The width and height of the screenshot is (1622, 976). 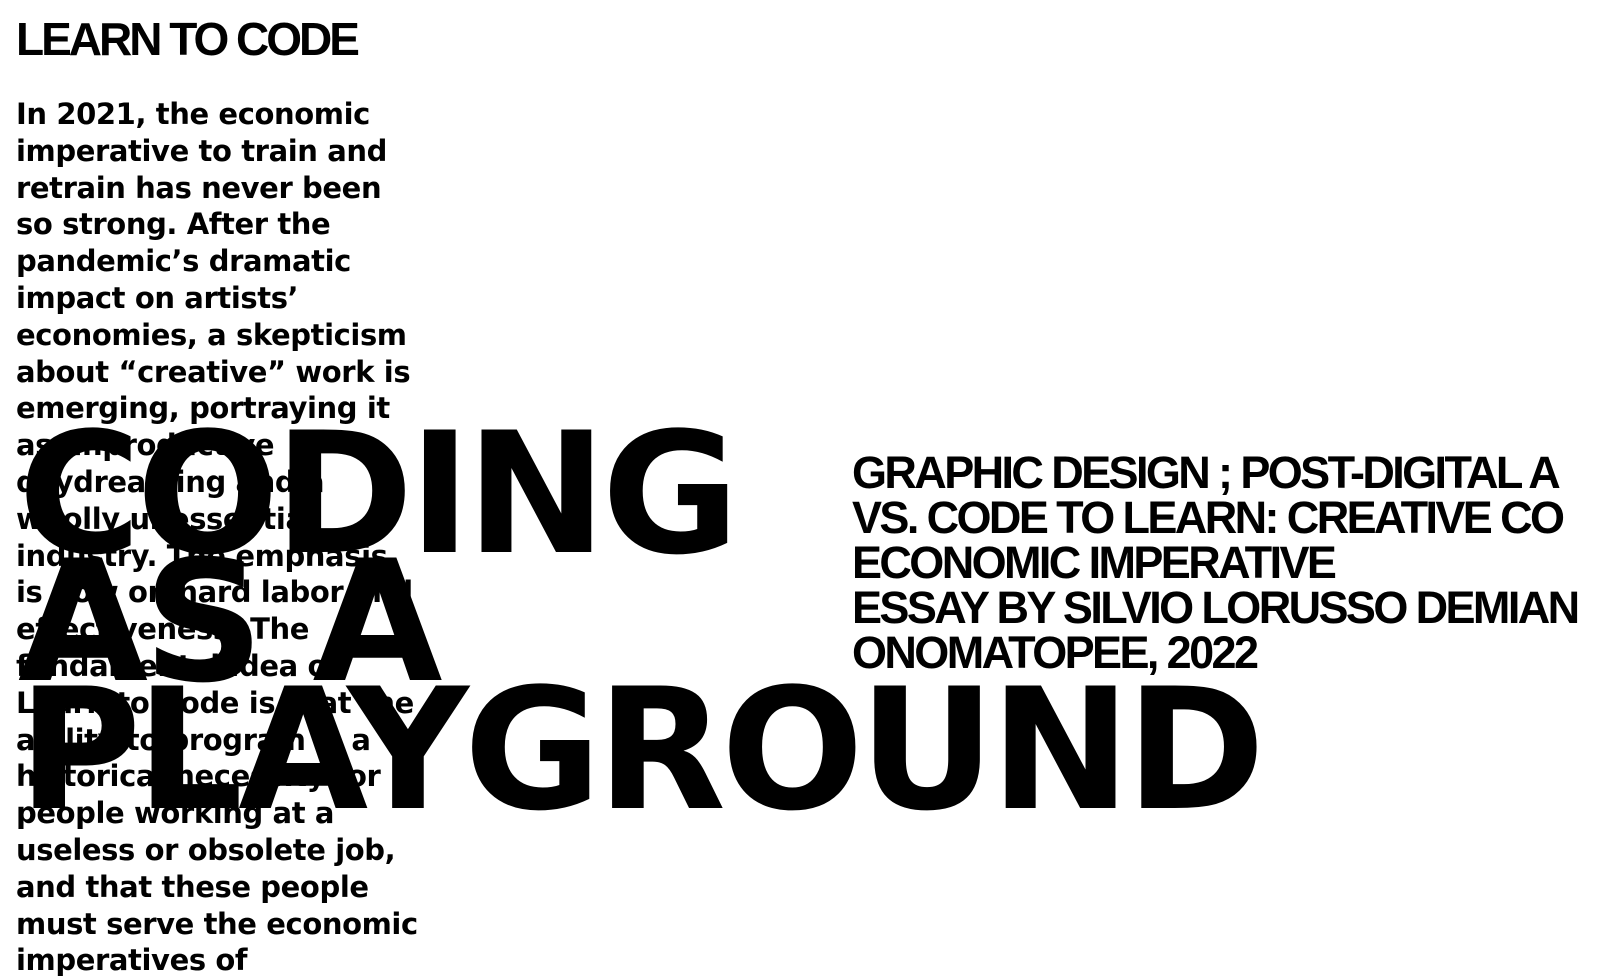 What do you see at coordinates (188, 39) in the screenshot?
I see `section-title: LEARN TO CODE` at bounding box center [188, 39].